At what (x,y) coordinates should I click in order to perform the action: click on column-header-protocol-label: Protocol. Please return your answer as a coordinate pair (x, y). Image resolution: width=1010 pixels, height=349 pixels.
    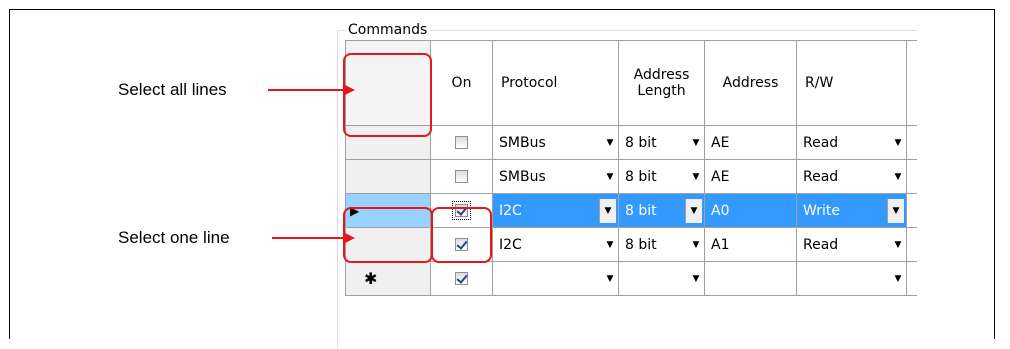
    Looking at the image, I should click on (529, 83).